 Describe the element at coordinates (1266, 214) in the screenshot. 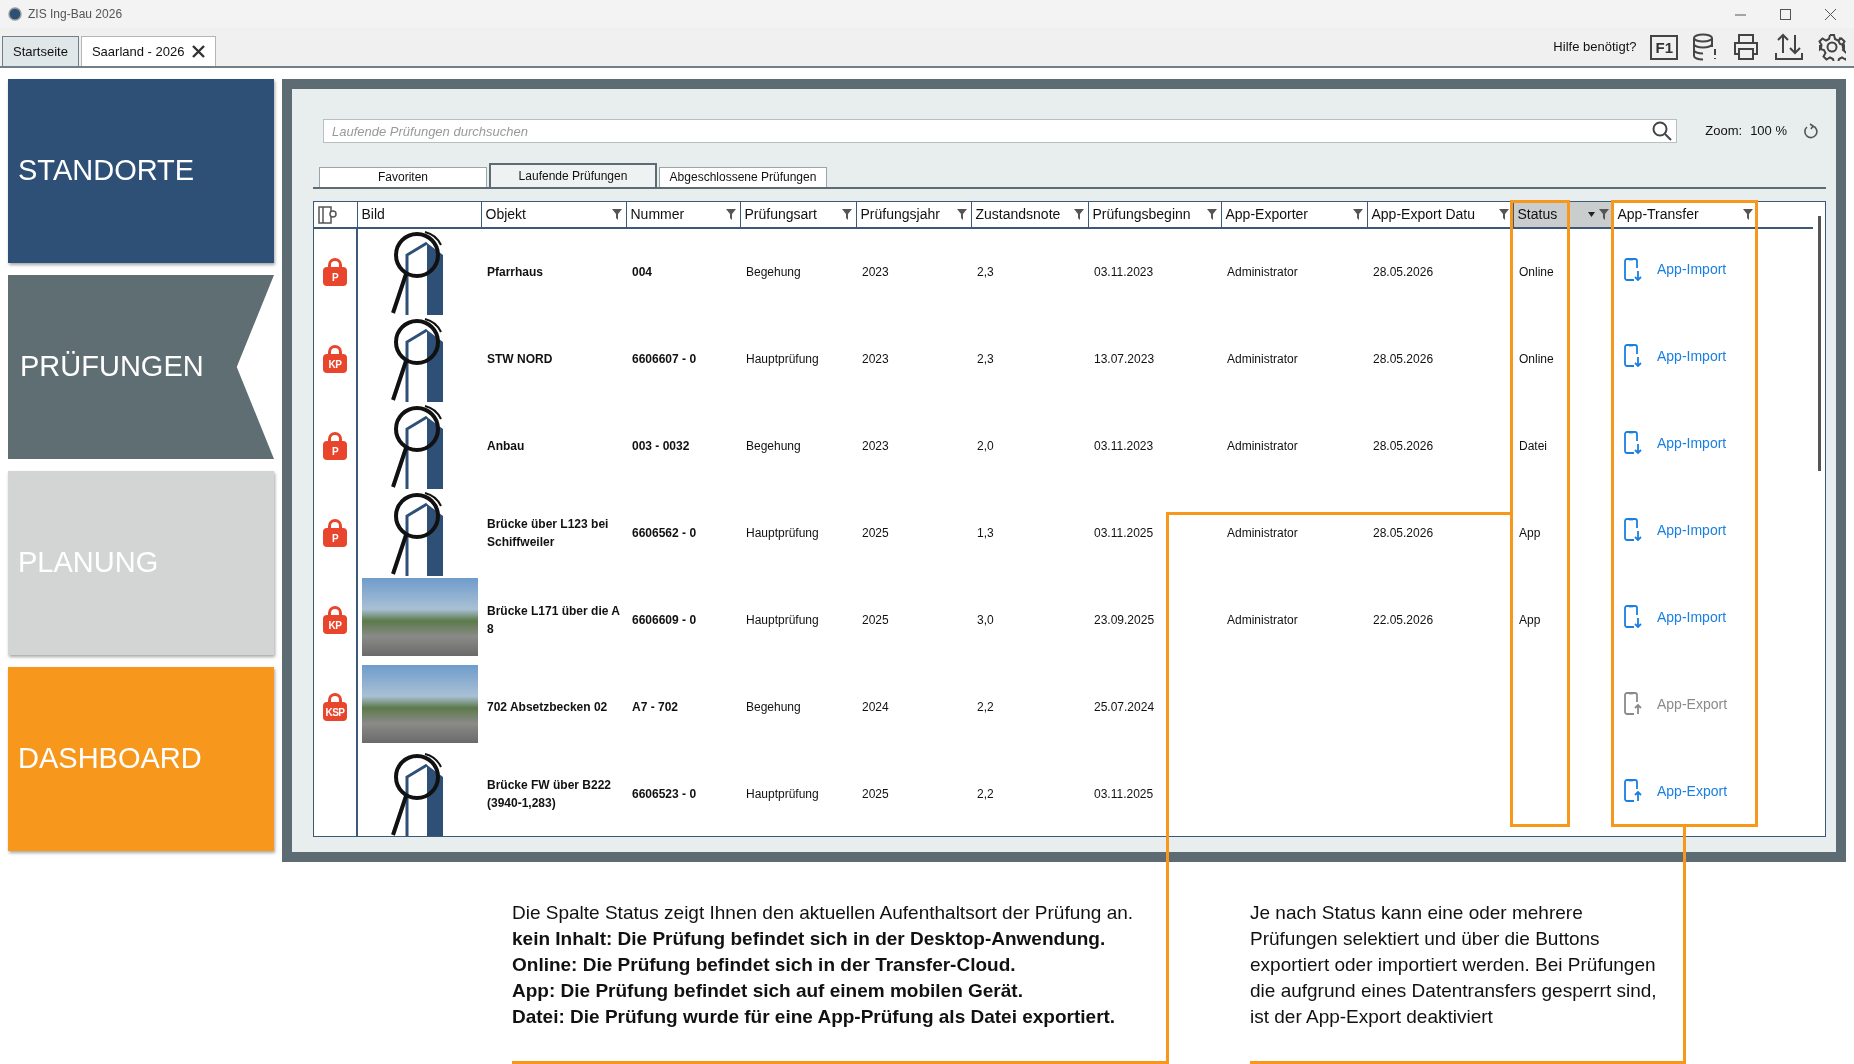

I see `column-header: App-Exporter` at that location.